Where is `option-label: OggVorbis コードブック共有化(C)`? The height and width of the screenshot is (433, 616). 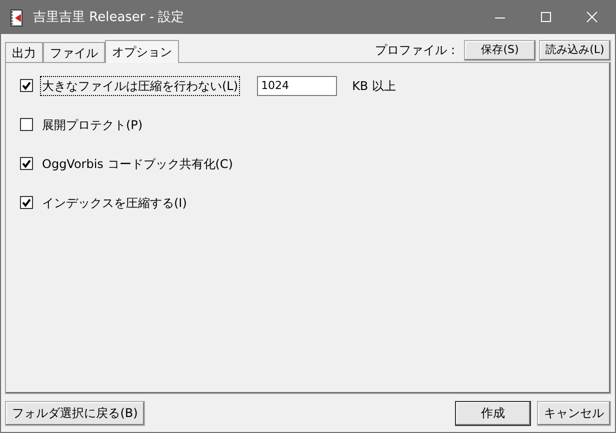 option-label: OggVorbis コードブック共有化(C) is located at coordinates (137, 164).